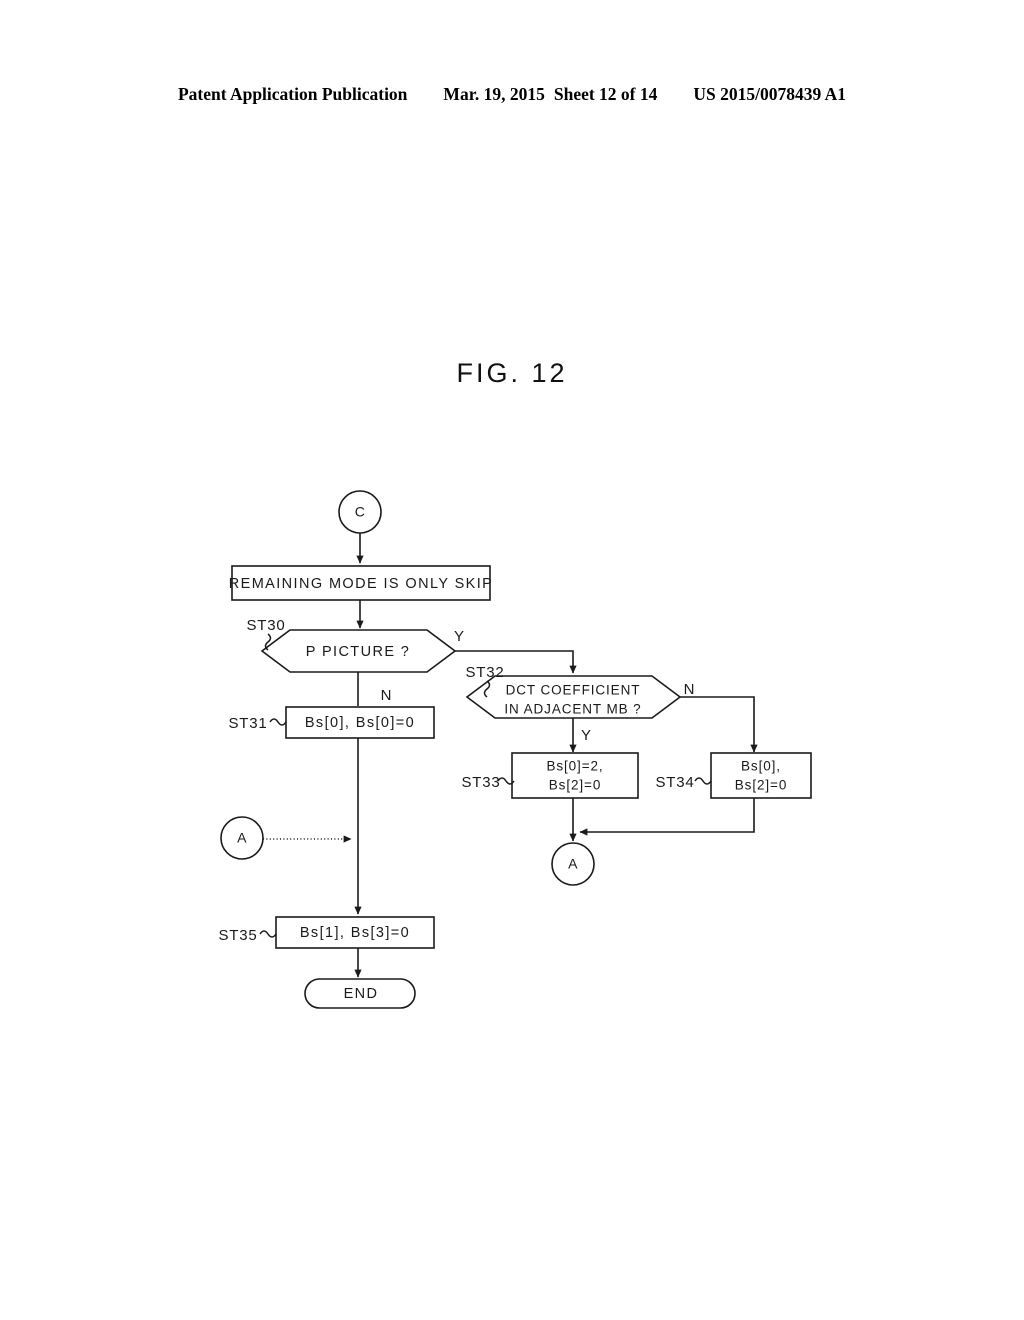 This screenshot has height=1320, width=1024. I want to click on connector-a-in-label: A, so click(242, 838).